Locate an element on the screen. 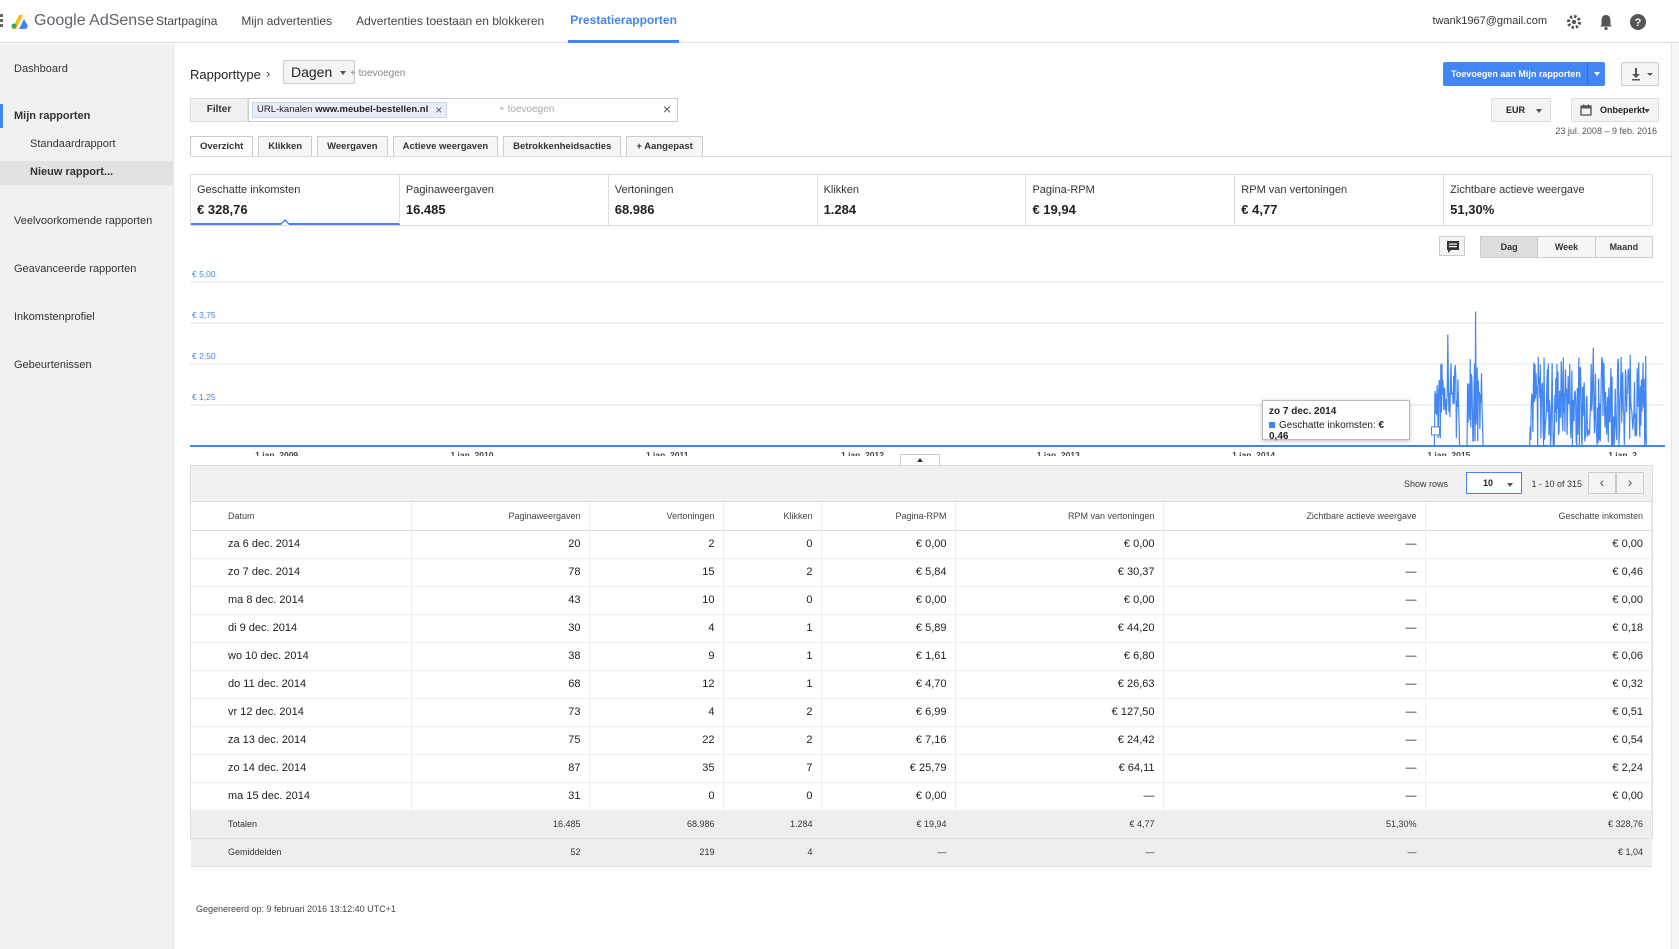  dimension-dropdown: Dagen is located at coordinates (319, 72).